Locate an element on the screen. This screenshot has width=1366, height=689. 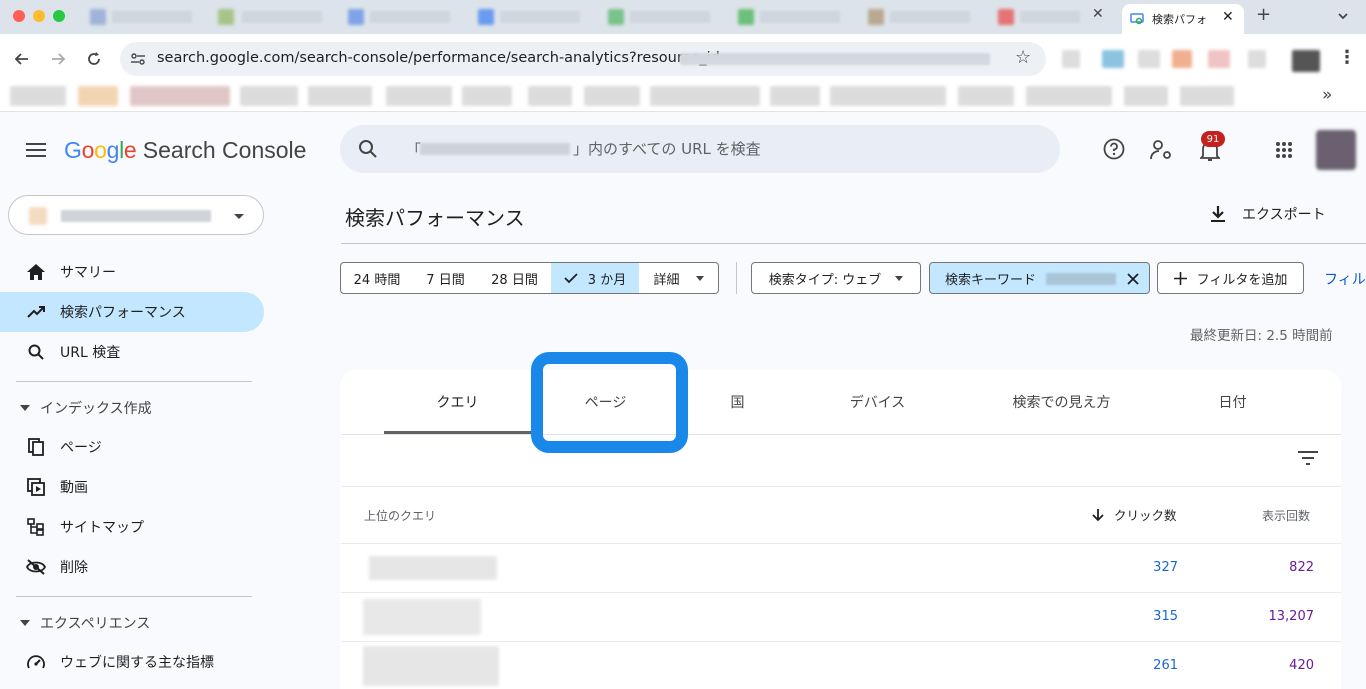
sidebar-item-videos: 動画 is located at coordinates (132, 487).